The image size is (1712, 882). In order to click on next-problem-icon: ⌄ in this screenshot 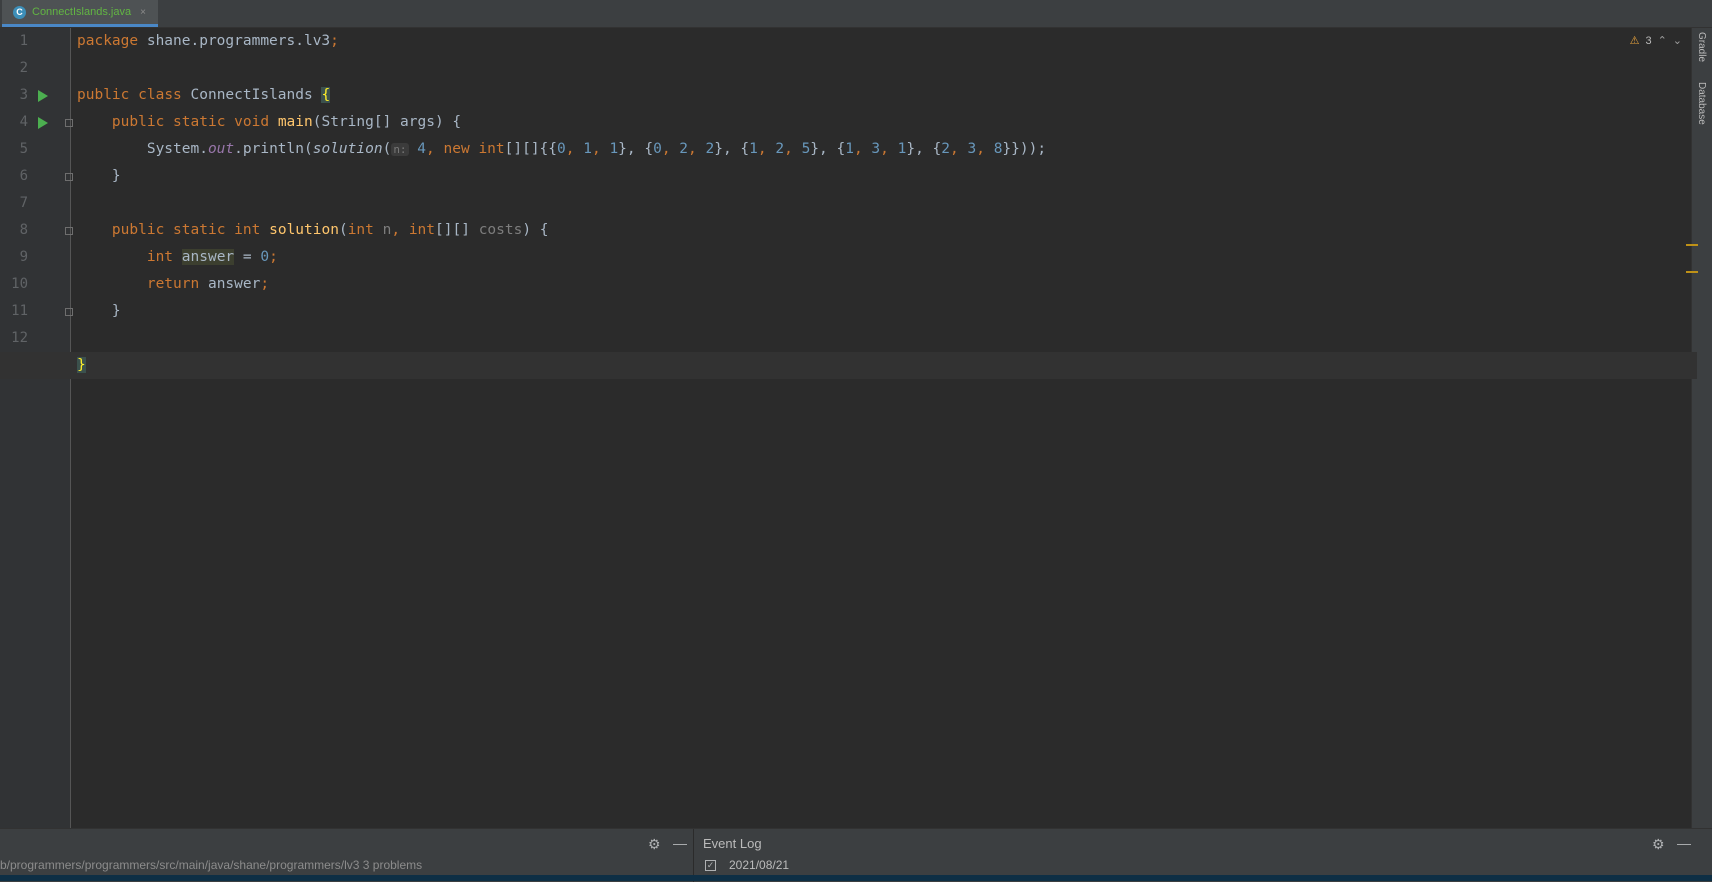, I will do `click(1677, 40)`.